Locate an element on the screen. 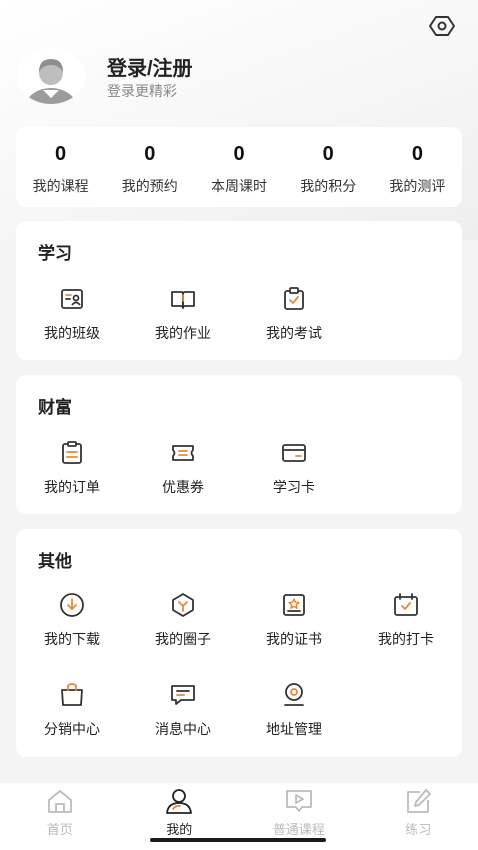  stats-bar: 0 我的课程 0 我的预约 0 本周课时 0 我的积分 0 我的测评 is located at coordinates (239, 167).